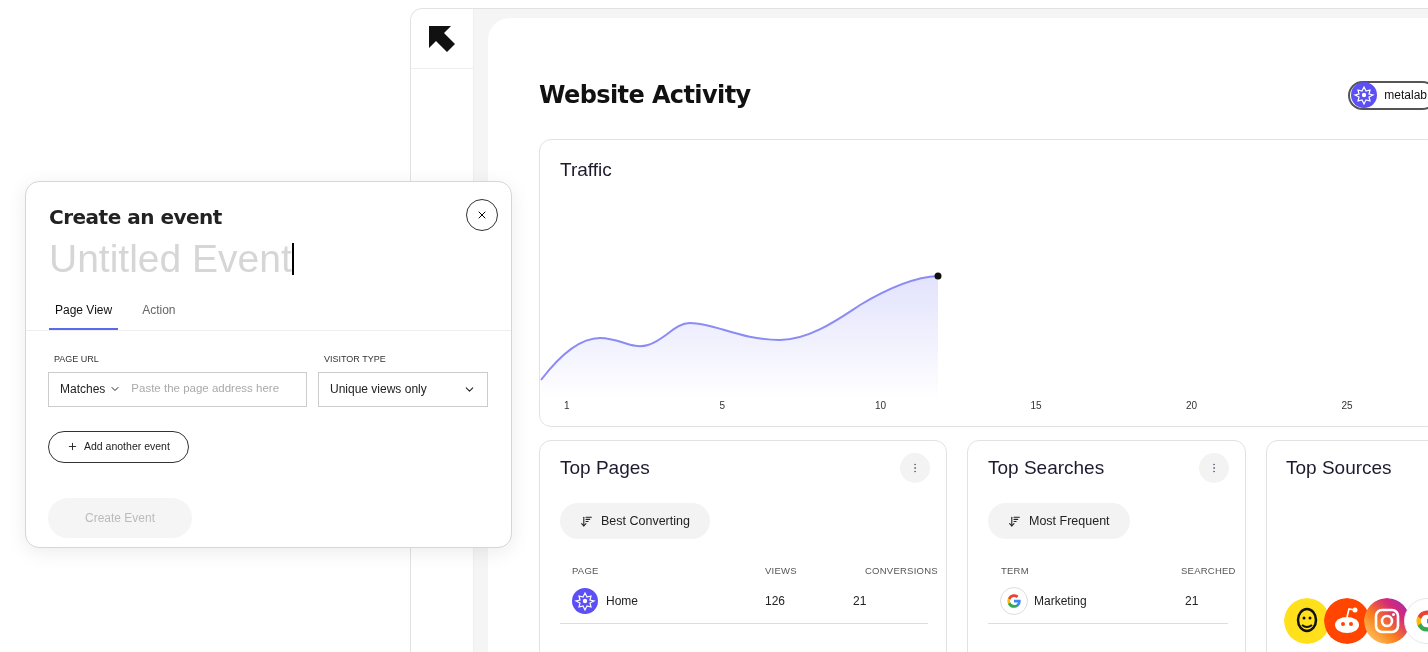  What do you see at coordinates (622, 601) in the screenshot?
I see `table-cell-text: Home` at bounding box center [622, 601].